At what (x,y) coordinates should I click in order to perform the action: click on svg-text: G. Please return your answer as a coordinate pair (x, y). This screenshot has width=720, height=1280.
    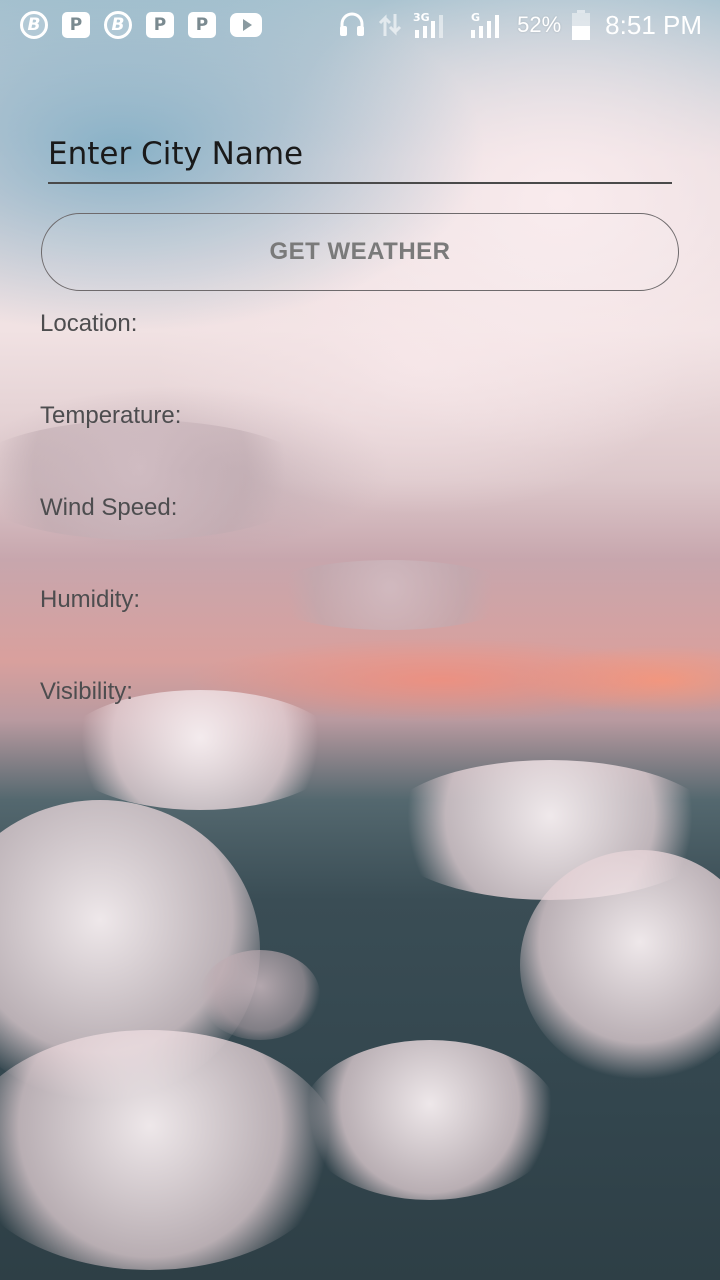
    Looking at the image, I should click on (475, 17).